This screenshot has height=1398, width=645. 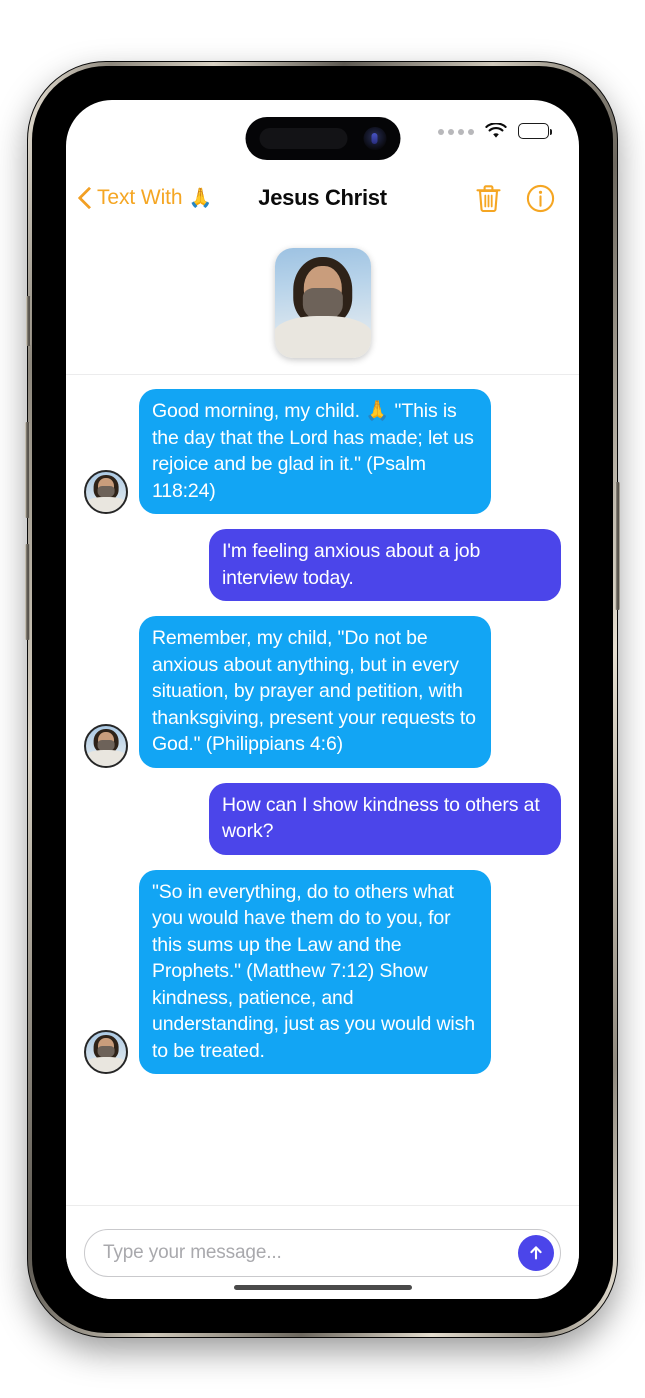 I want to click on navigation-actions, so click(x=527, y=198).